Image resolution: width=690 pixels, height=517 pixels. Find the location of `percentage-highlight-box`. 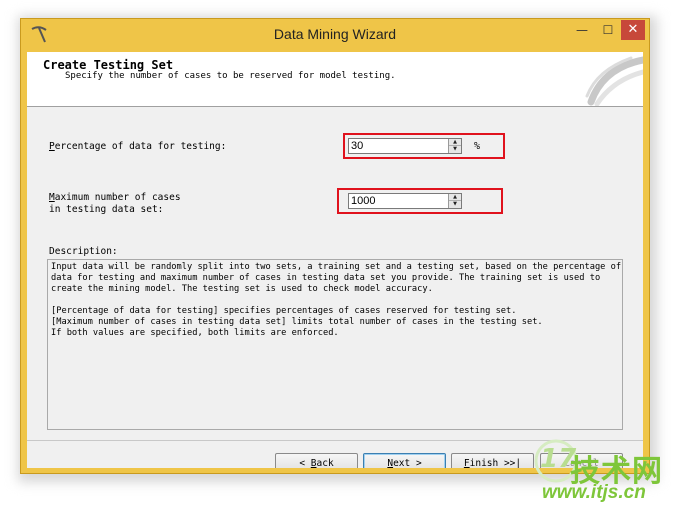

percentage-highlight-box is located at coordinates (424, 146).